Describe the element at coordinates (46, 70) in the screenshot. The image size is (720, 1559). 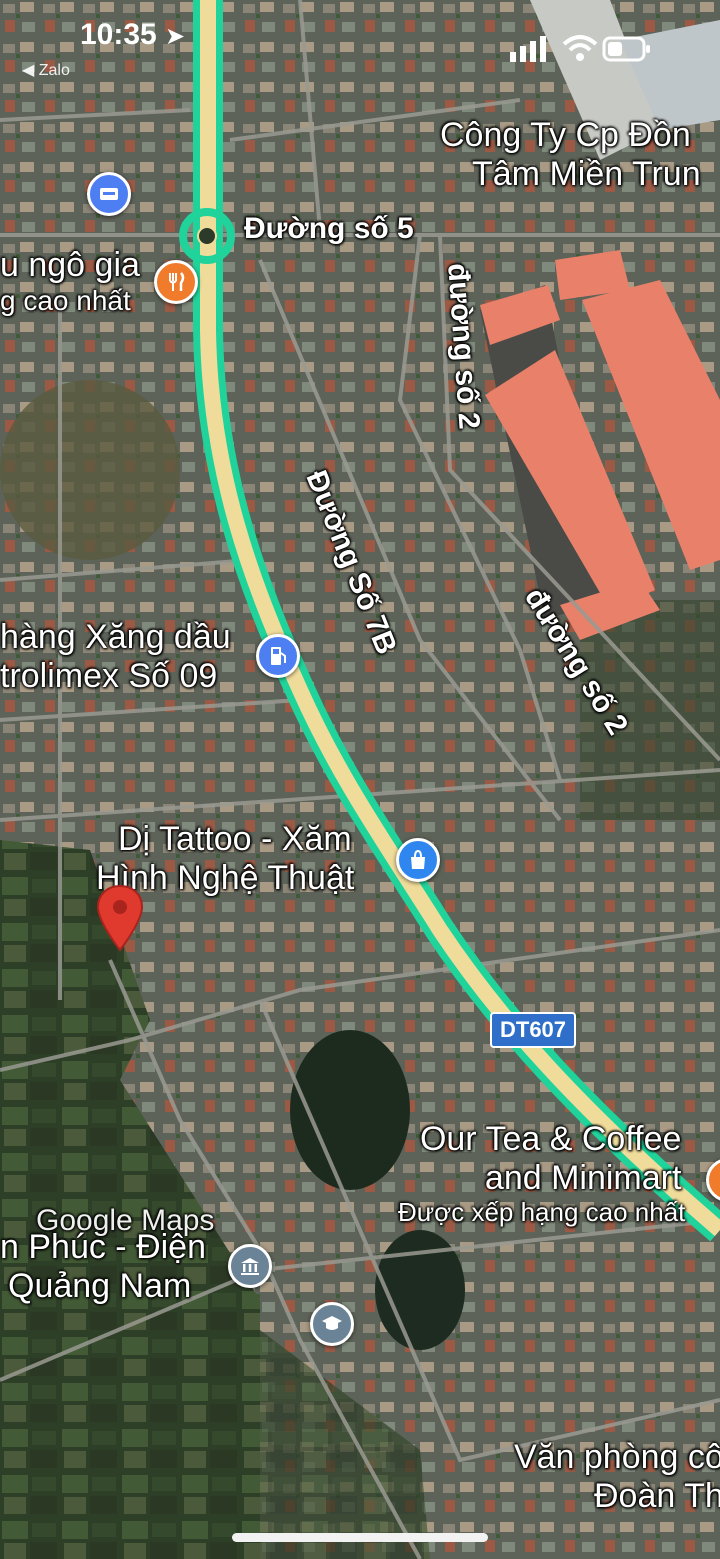
I see `back-to-app-link: ◀ Zalo` at that location.